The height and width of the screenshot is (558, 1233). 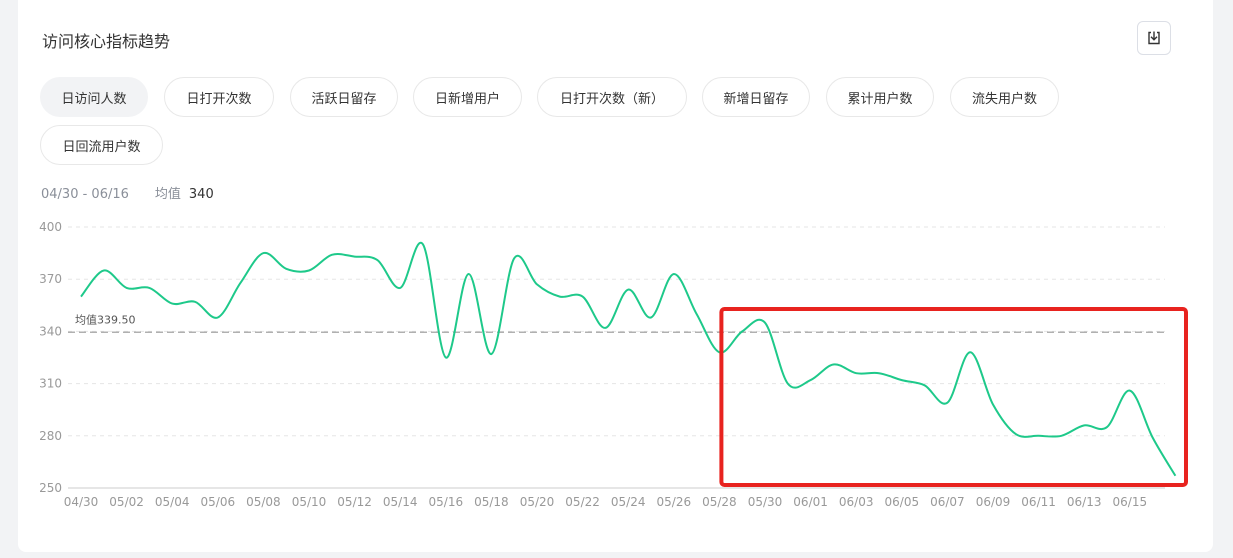 I want to click on average-line-label: 均值339.50, so click(x=105, y=319).